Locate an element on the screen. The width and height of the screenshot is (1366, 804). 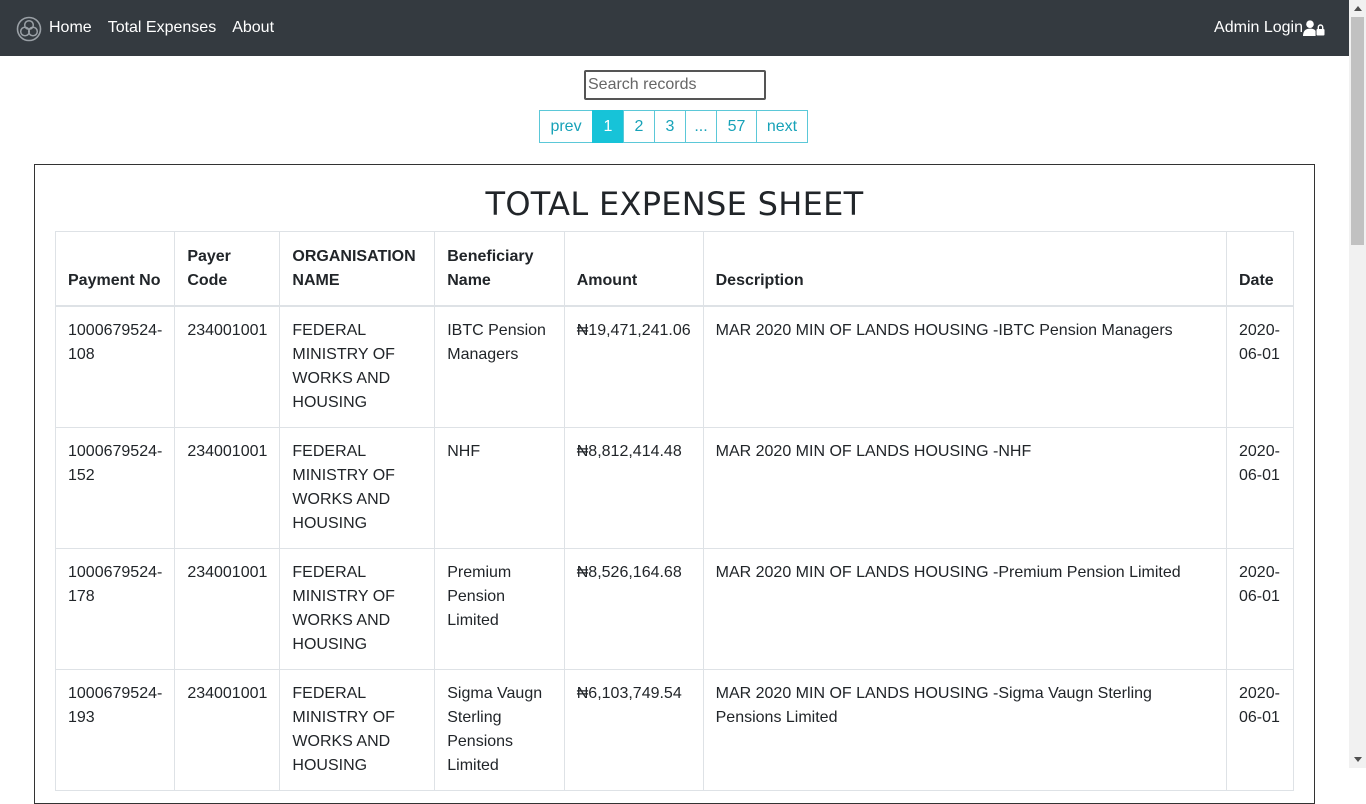
cell-amount: ₦6,103,749.54 is located at coordinates (633, 729).